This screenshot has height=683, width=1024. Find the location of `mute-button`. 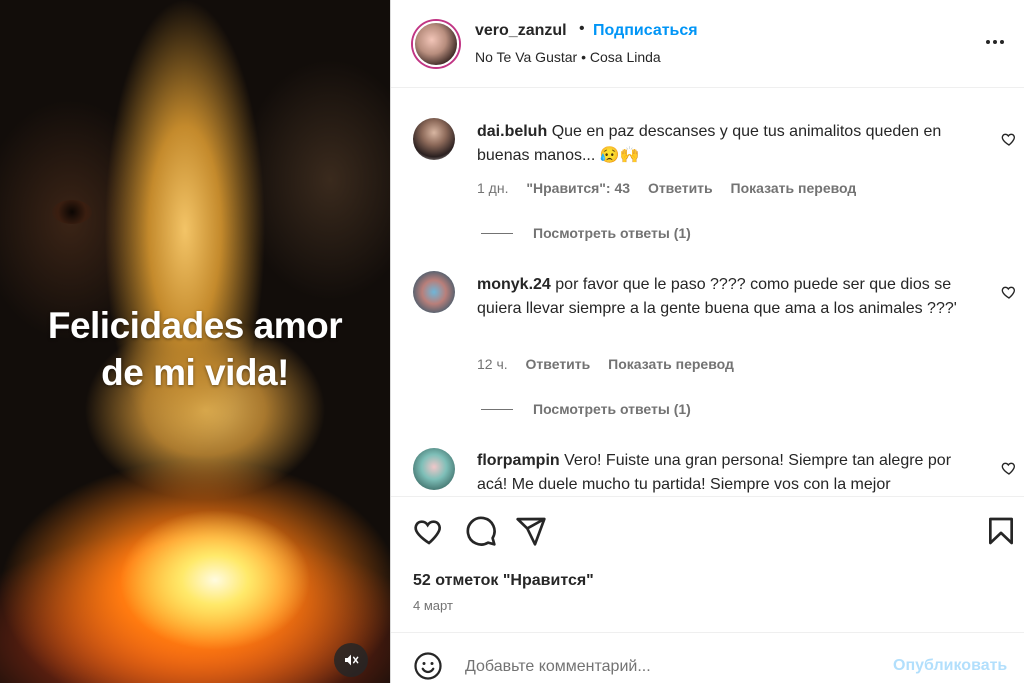

mute-button is located at coordinates (351, 660).